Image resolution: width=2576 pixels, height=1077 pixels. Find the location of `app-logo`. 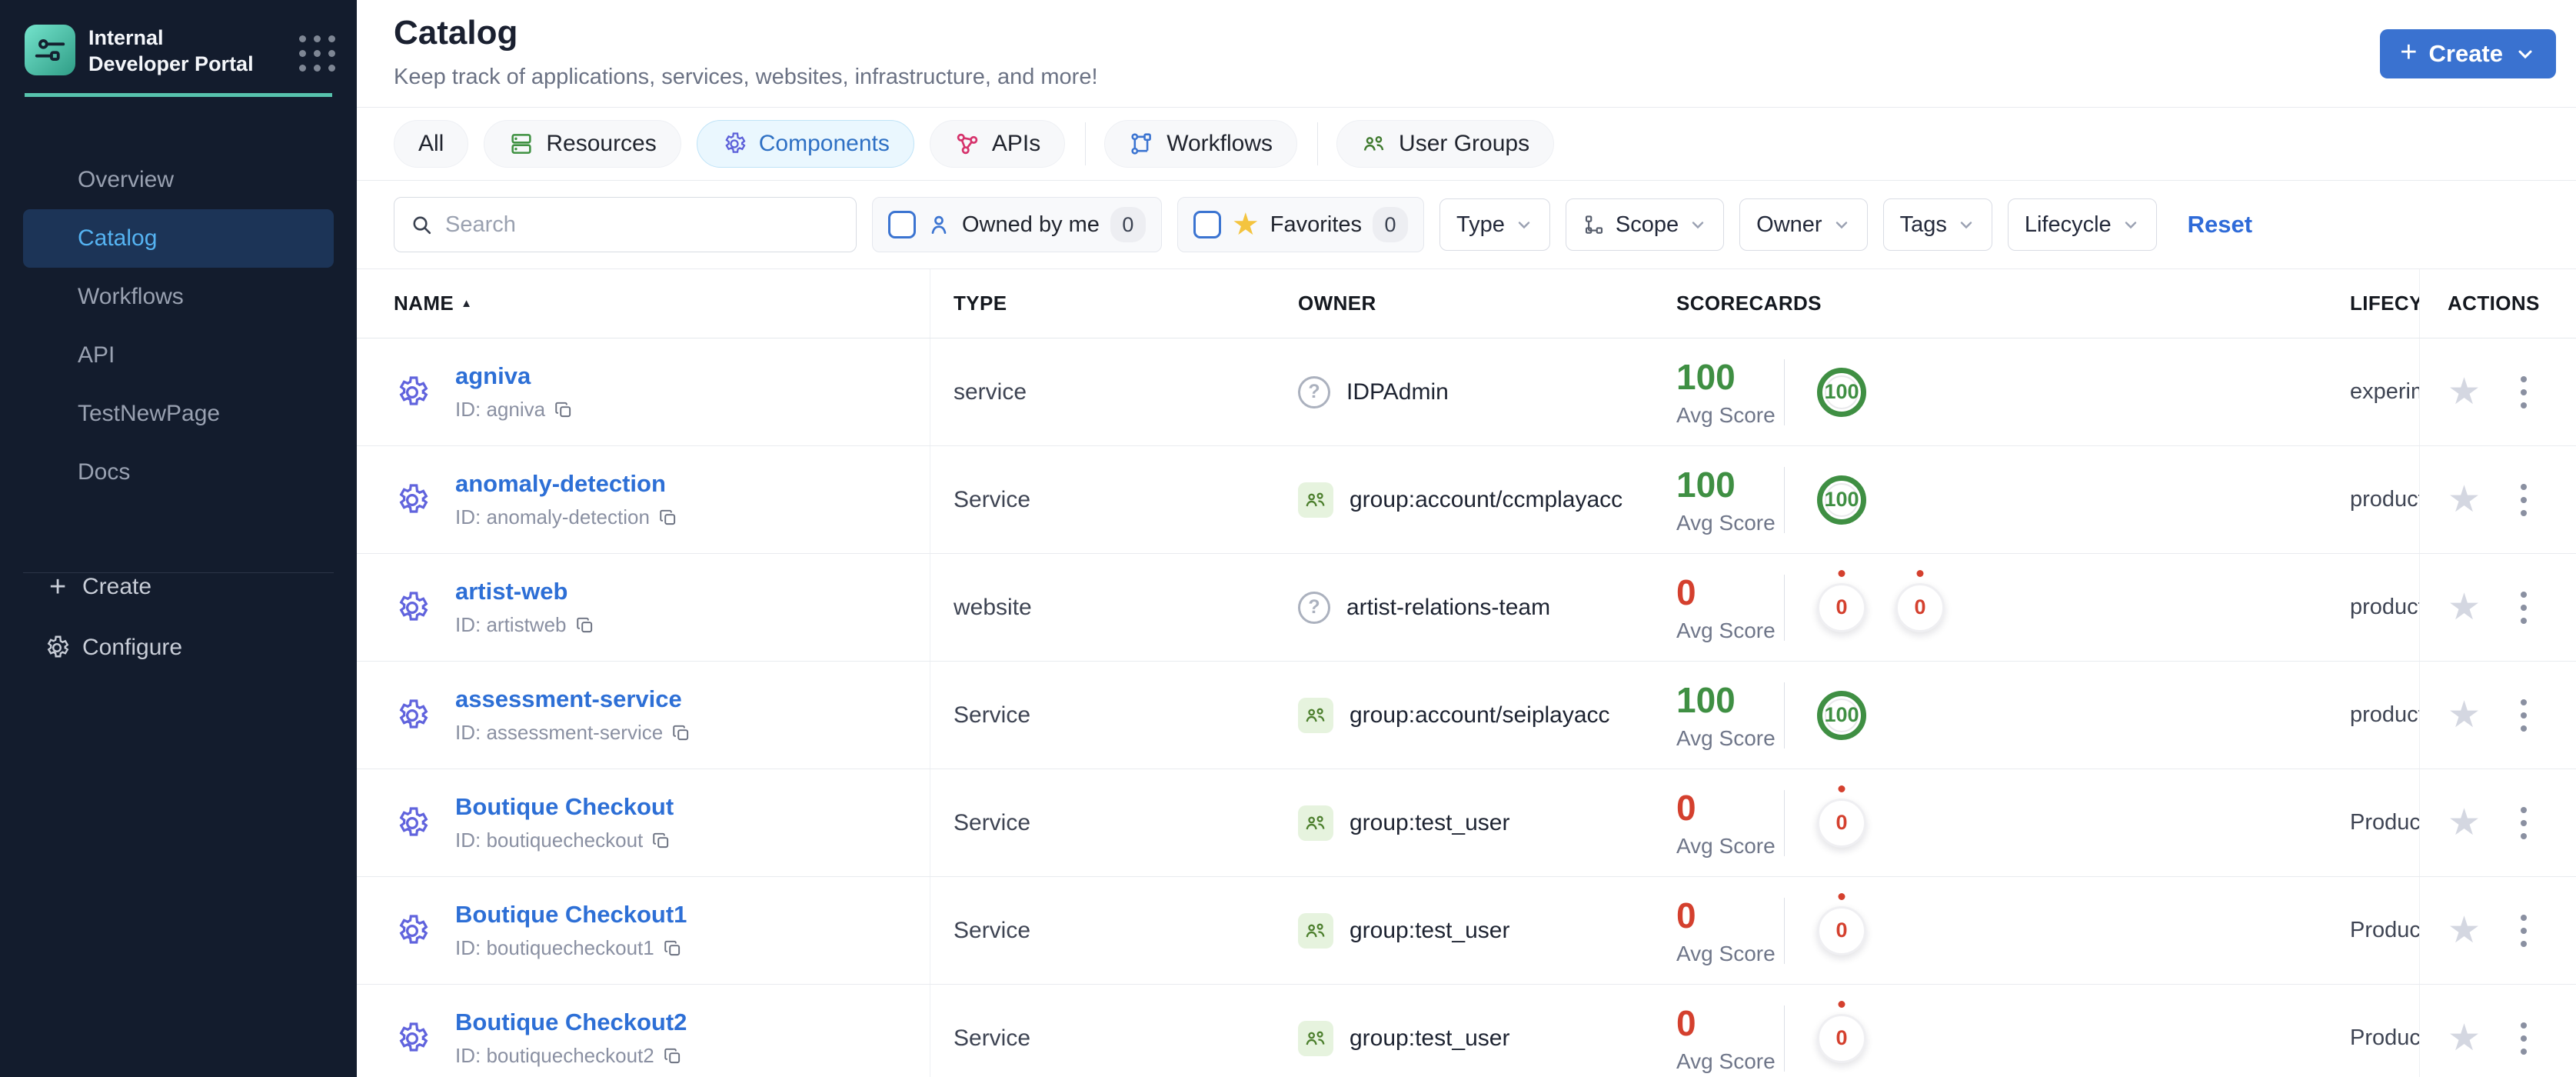

app-logo is located at coordinates (50, 50).